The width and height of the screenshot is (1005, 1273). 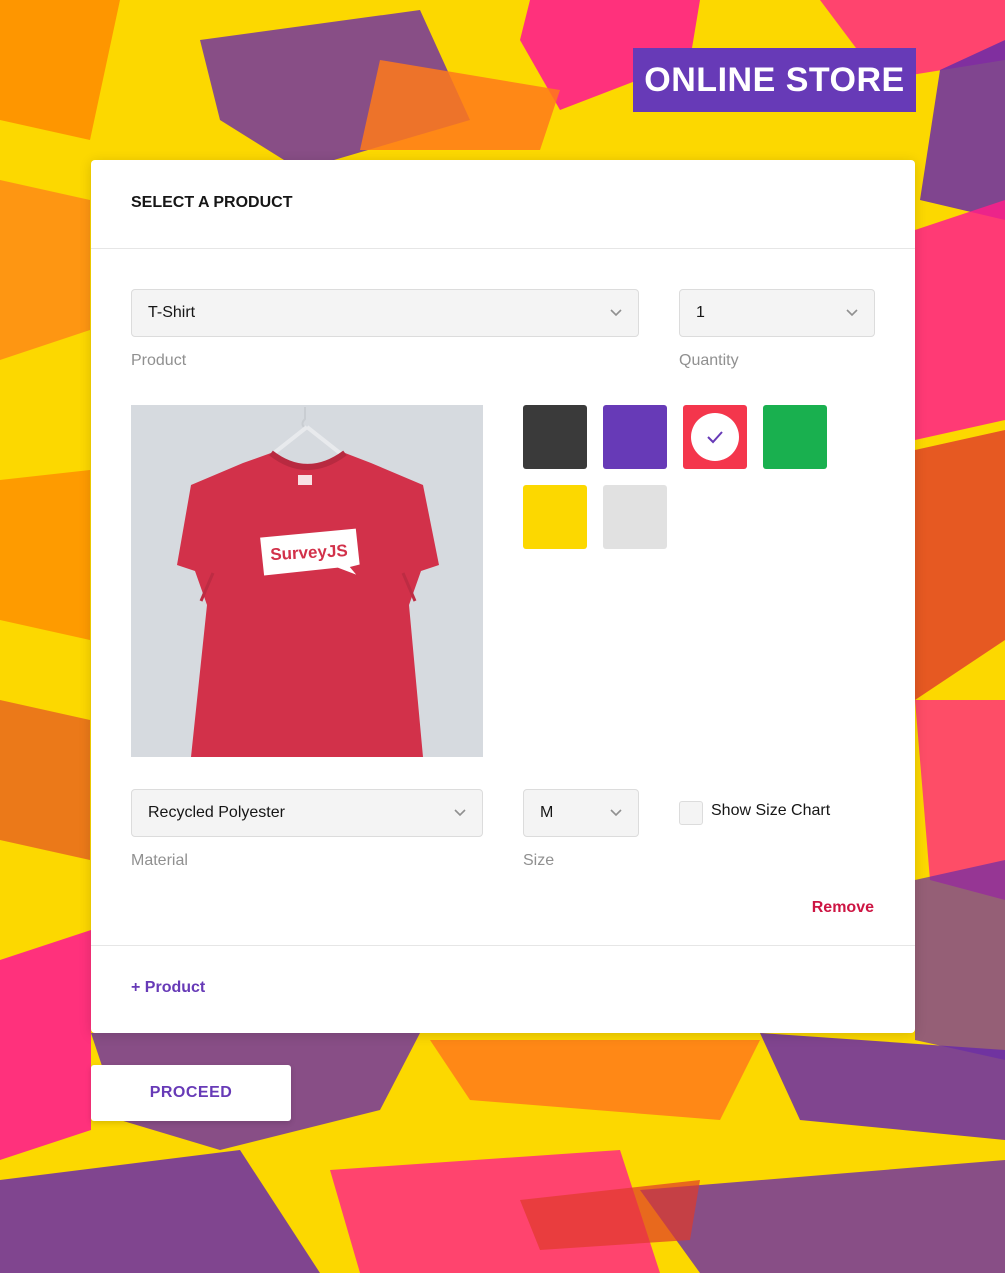 I want to click on tshirt-illustration: SurveyJS, so click(x=307, y=581).